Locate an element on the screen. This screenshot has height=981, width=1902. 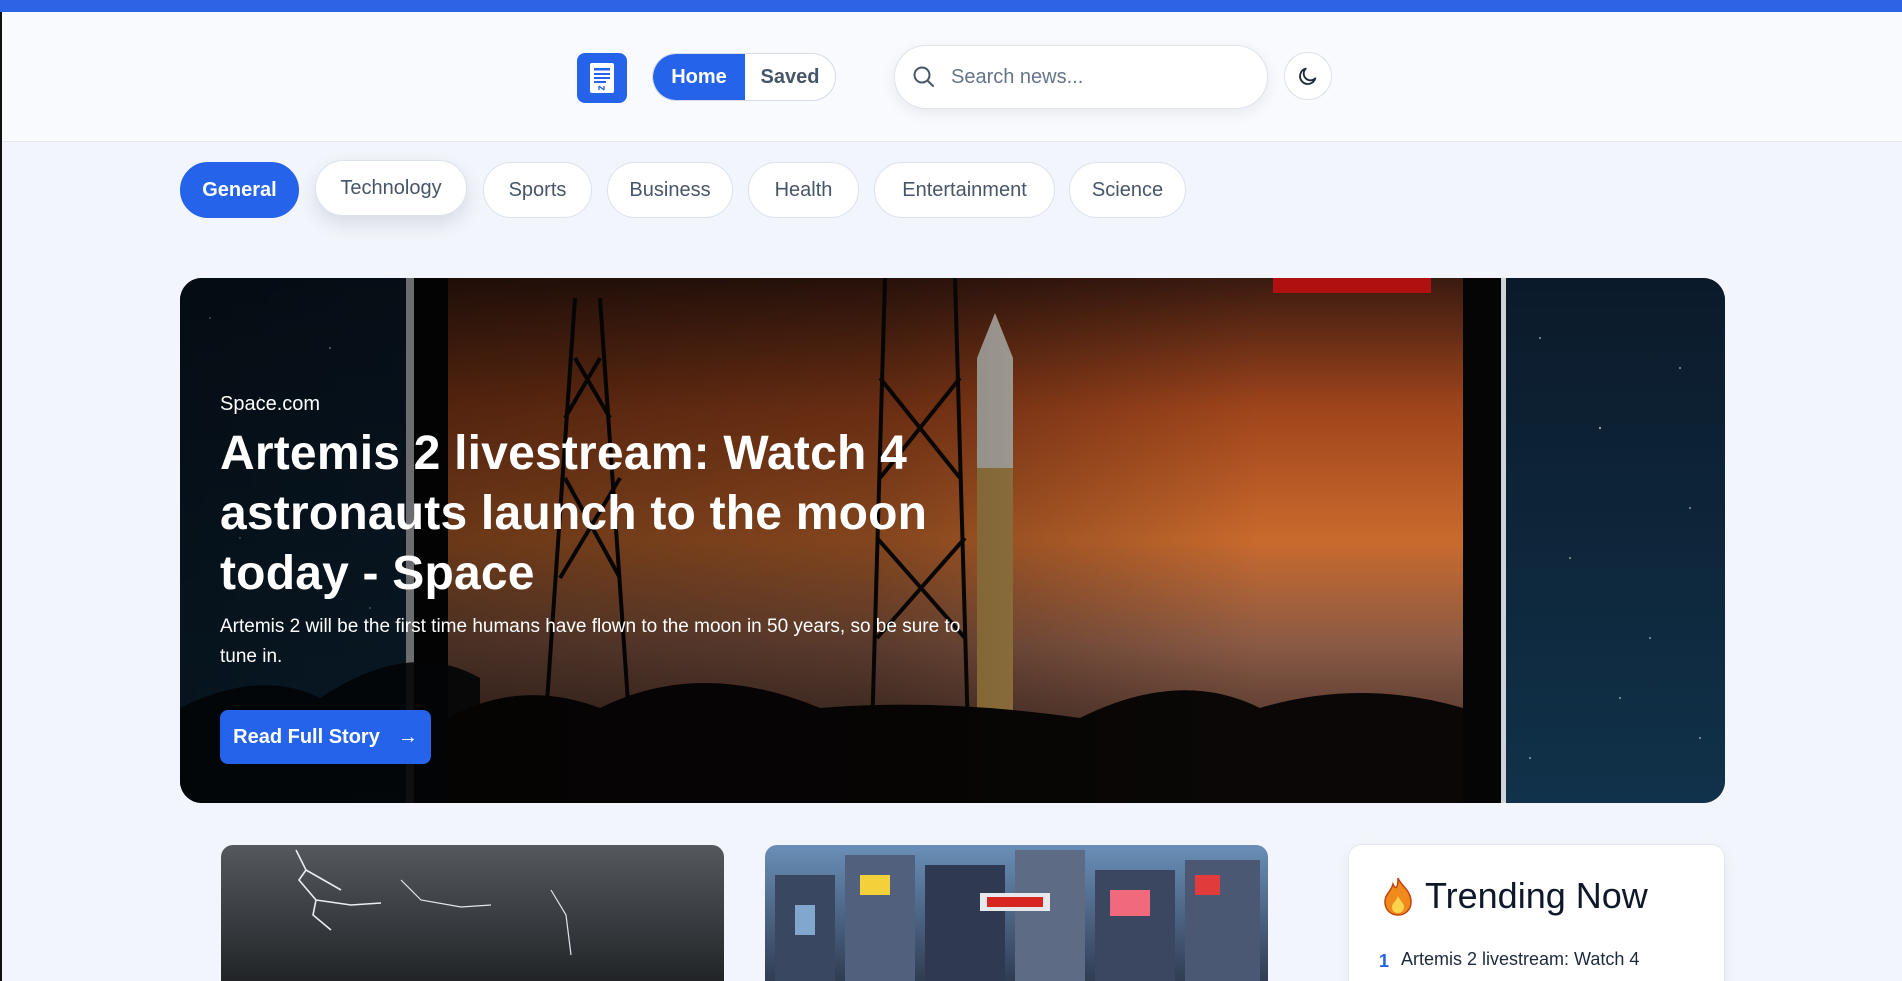
read-full-story-label: Read Full Story is located at coordinates (306, 736).